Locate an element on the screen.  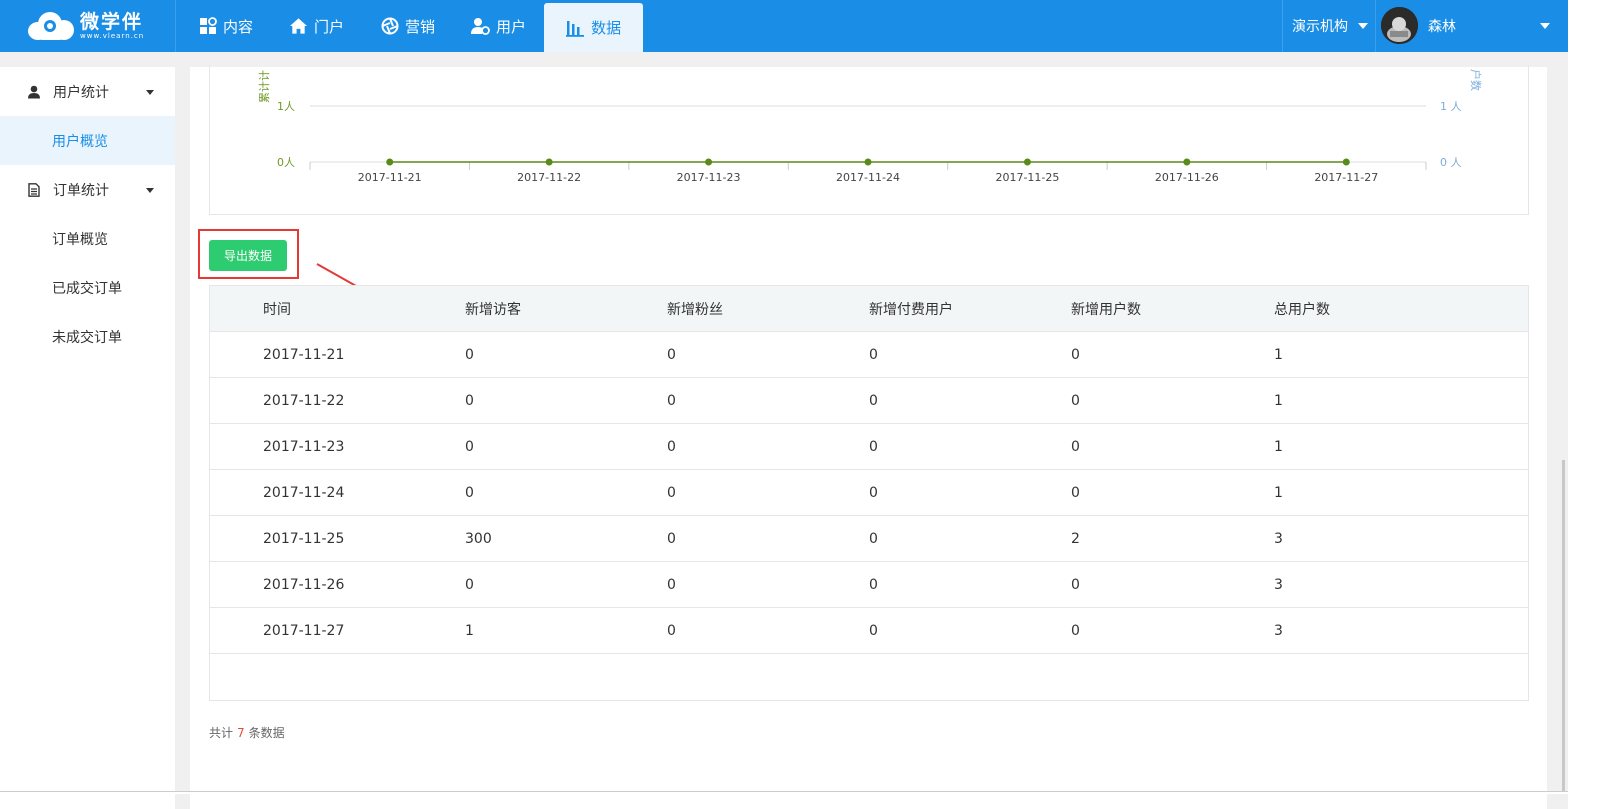
total-prefix: 共计 is located at coordinates (221, 733).